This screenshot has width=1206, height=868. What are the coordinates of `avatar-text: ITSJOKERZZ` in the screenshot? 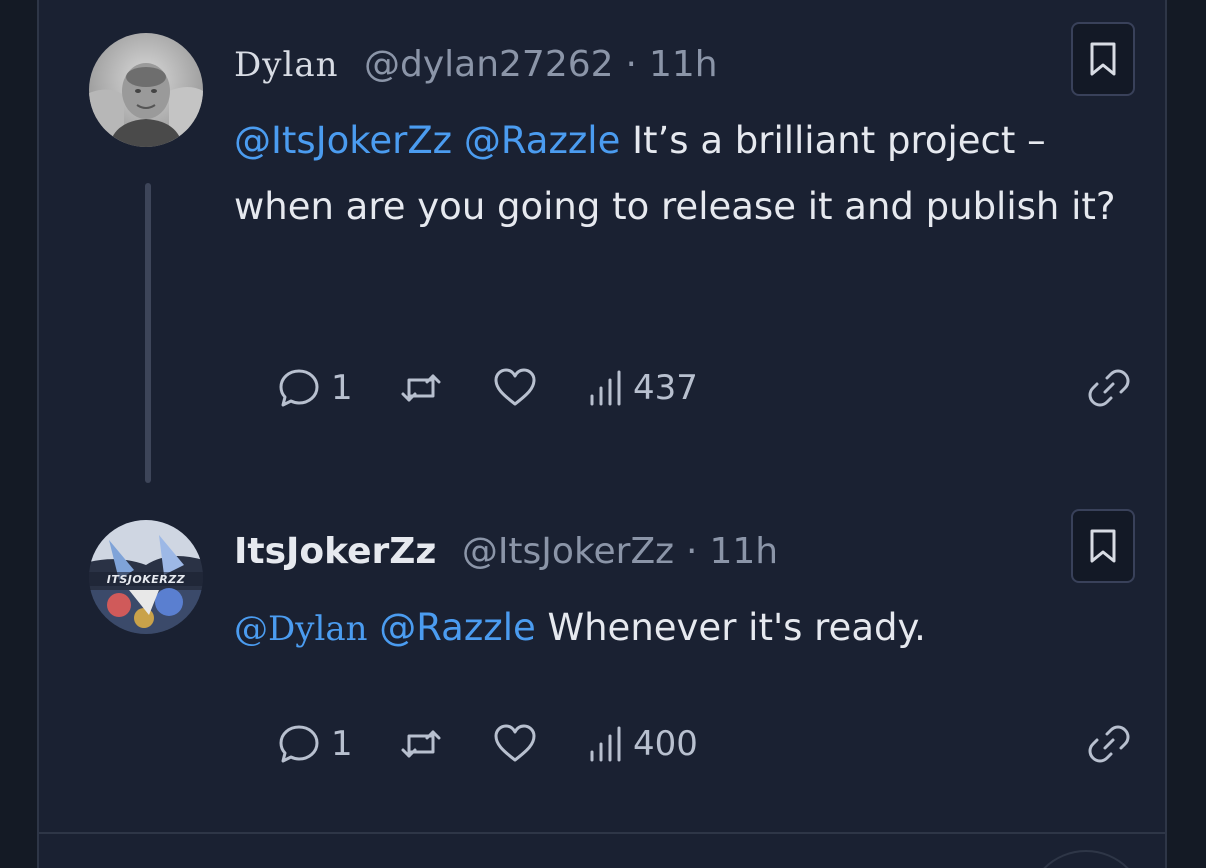 It's located at (146, 579).